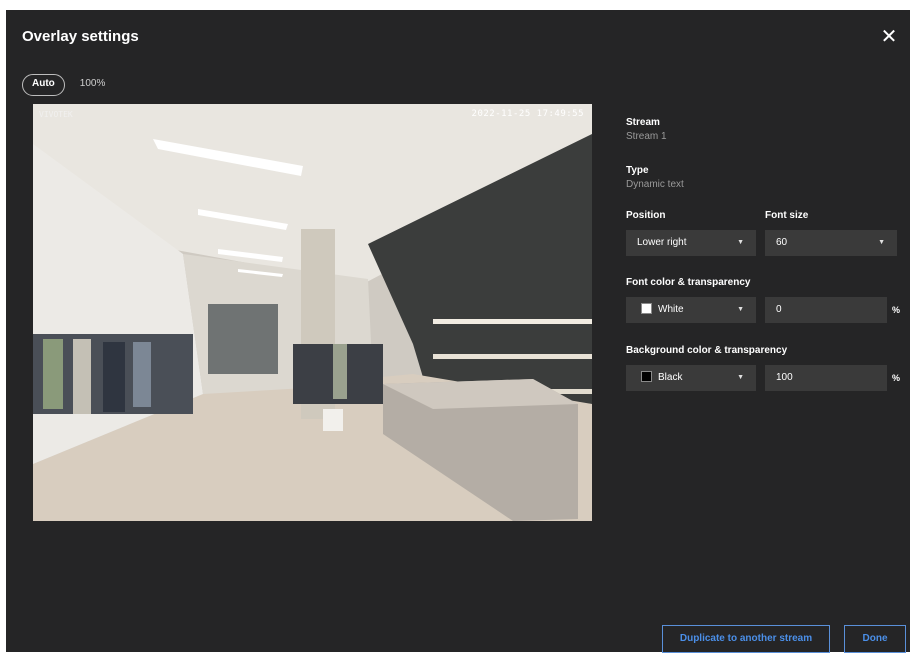 The image size is (914, 657). Describe the element at coordinates (784, 377) in the screenshot. I see `background-transparency-value: 100` at that location.